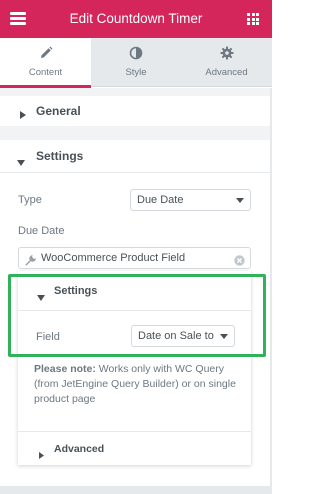 The width and height of the screenshot is (320, 494). I want to click on popover-advanced-header: Advanced, so click(134, 448).